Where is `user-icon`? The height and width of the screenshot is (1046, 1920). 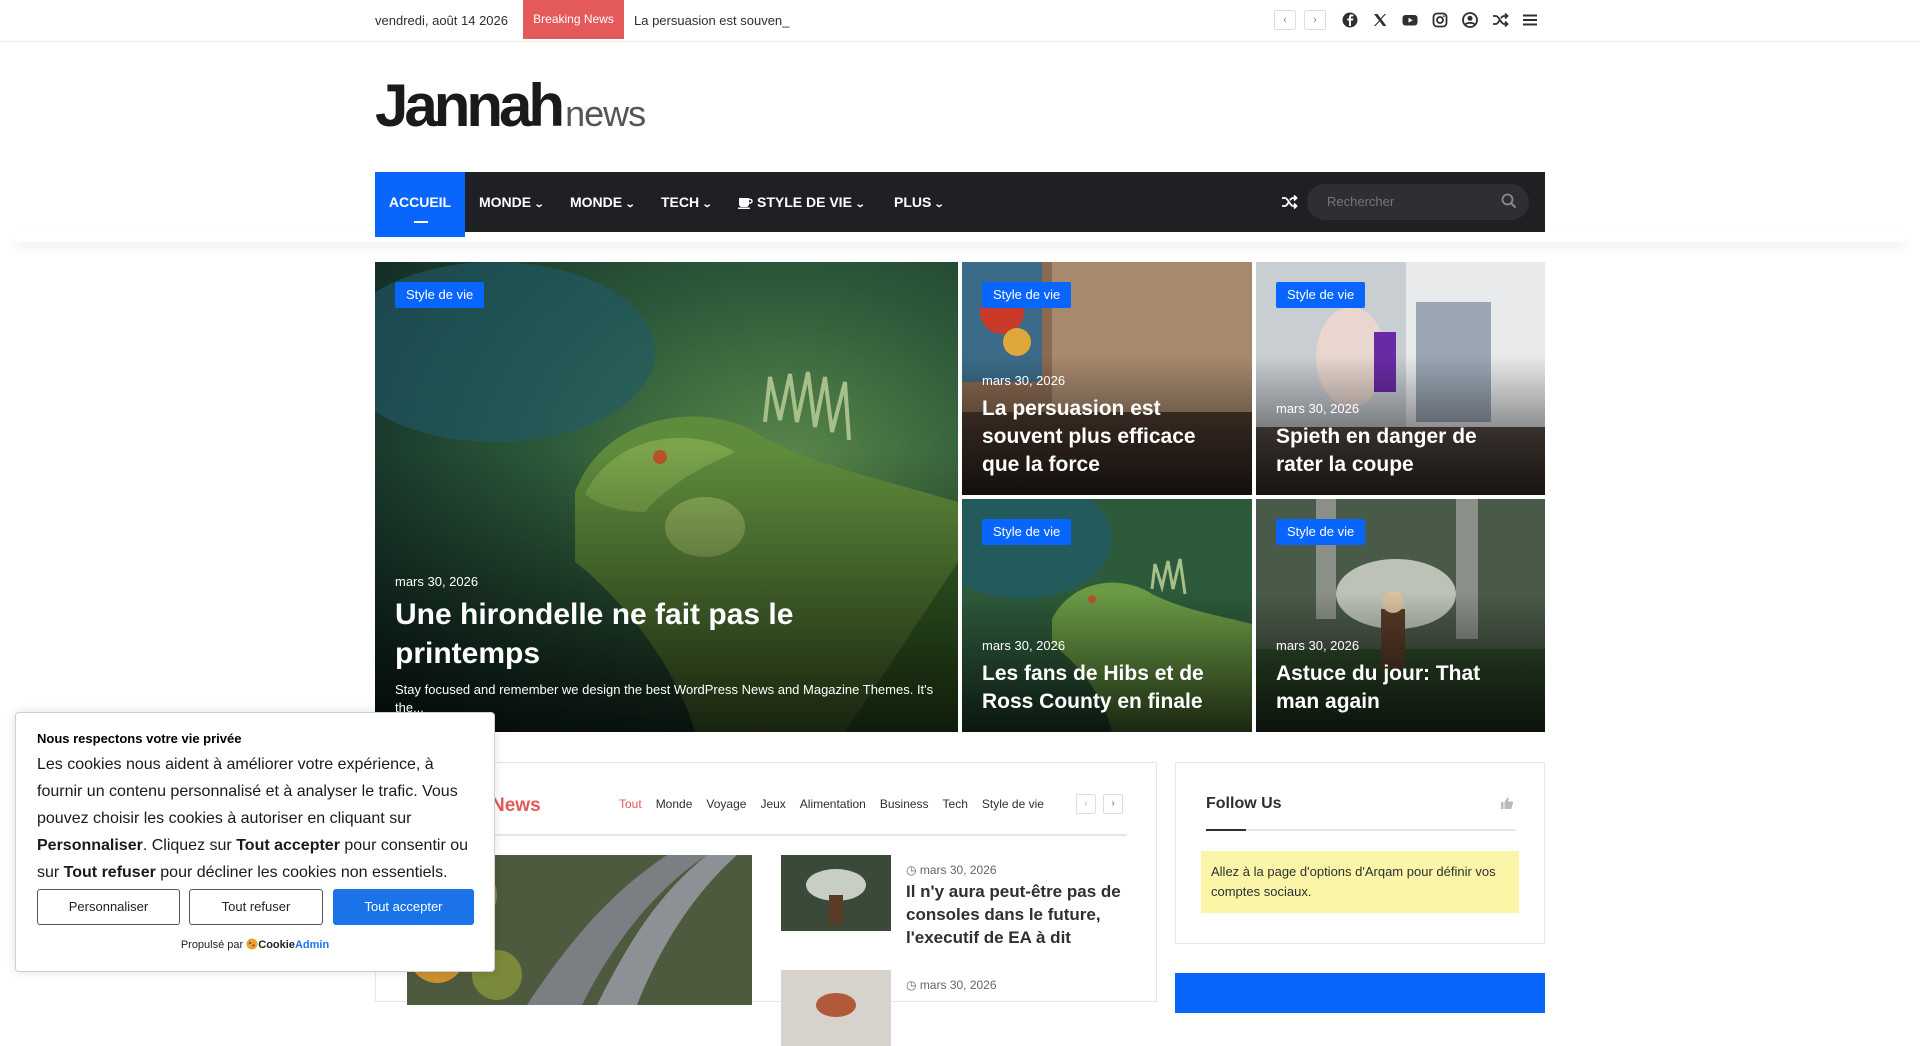 user-icon is located at coordinates (1470, 20).